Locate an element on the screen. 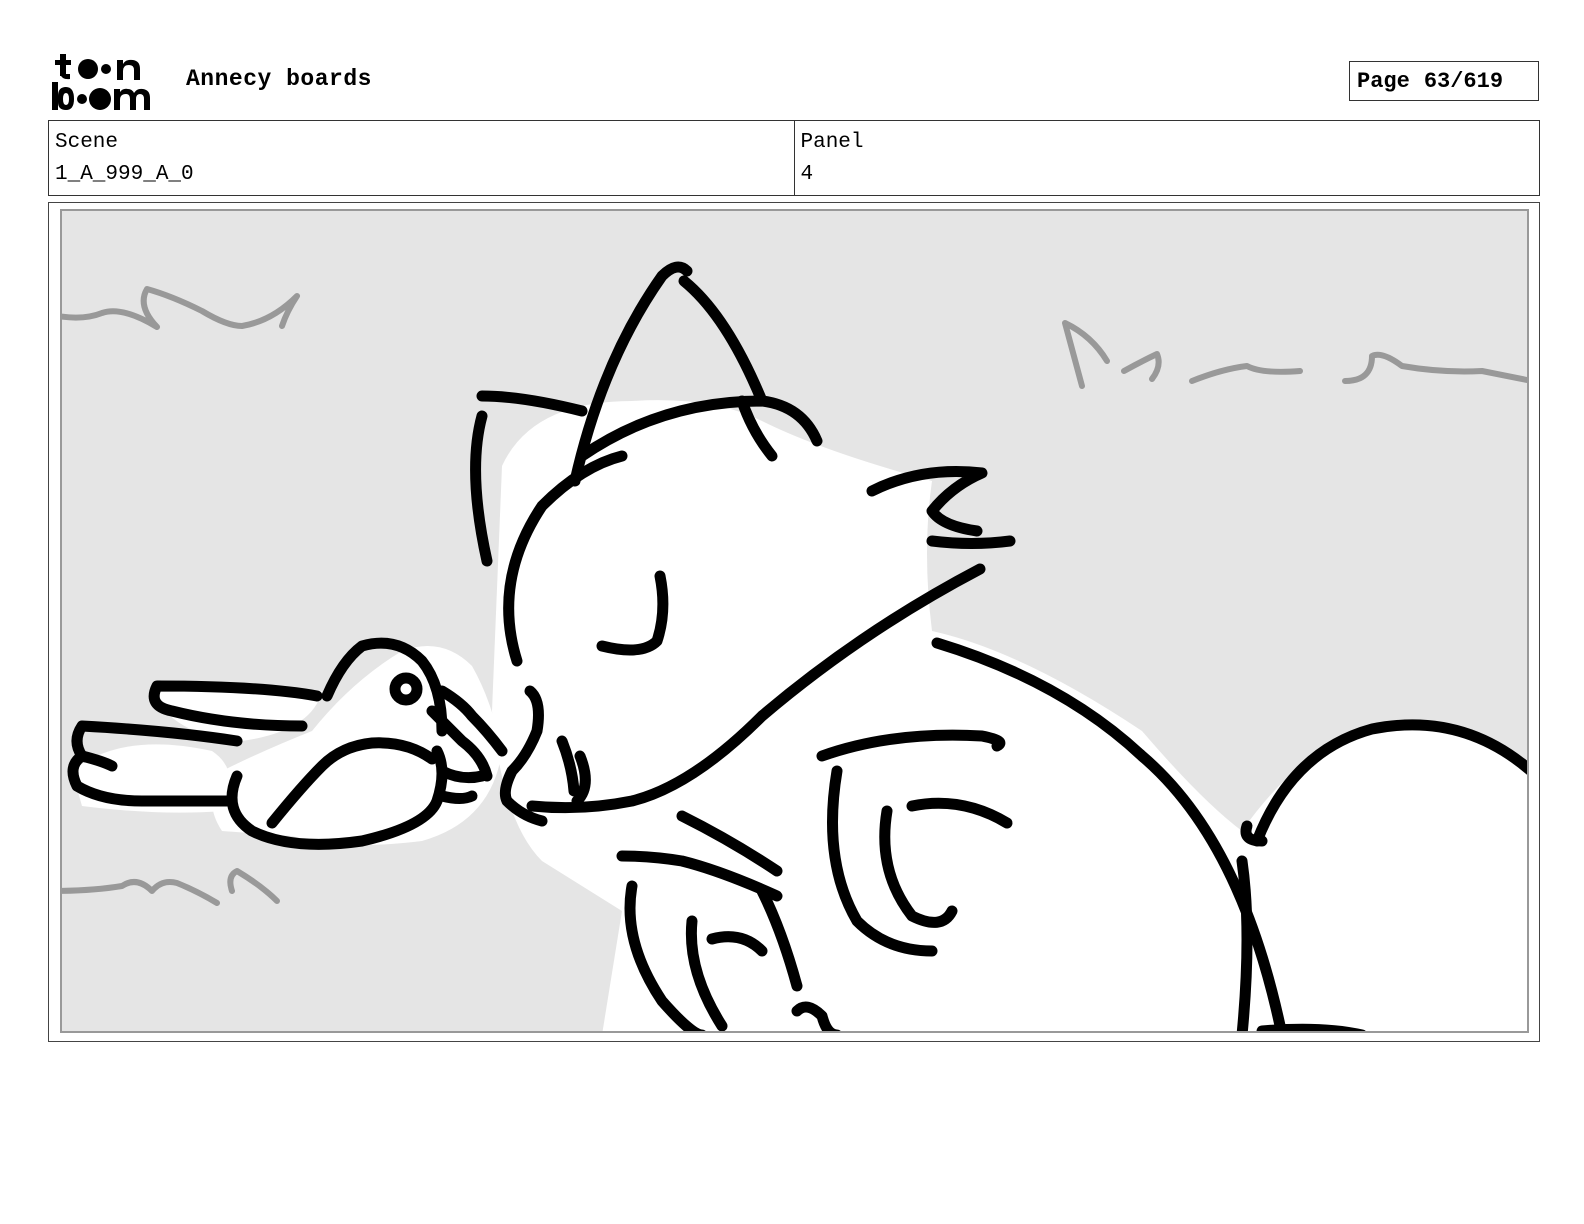 The width and height of the screenshot is (1584, 1224). scene-cell: Scene 1_A_999_A_0 is located at coordinates (421, 158).